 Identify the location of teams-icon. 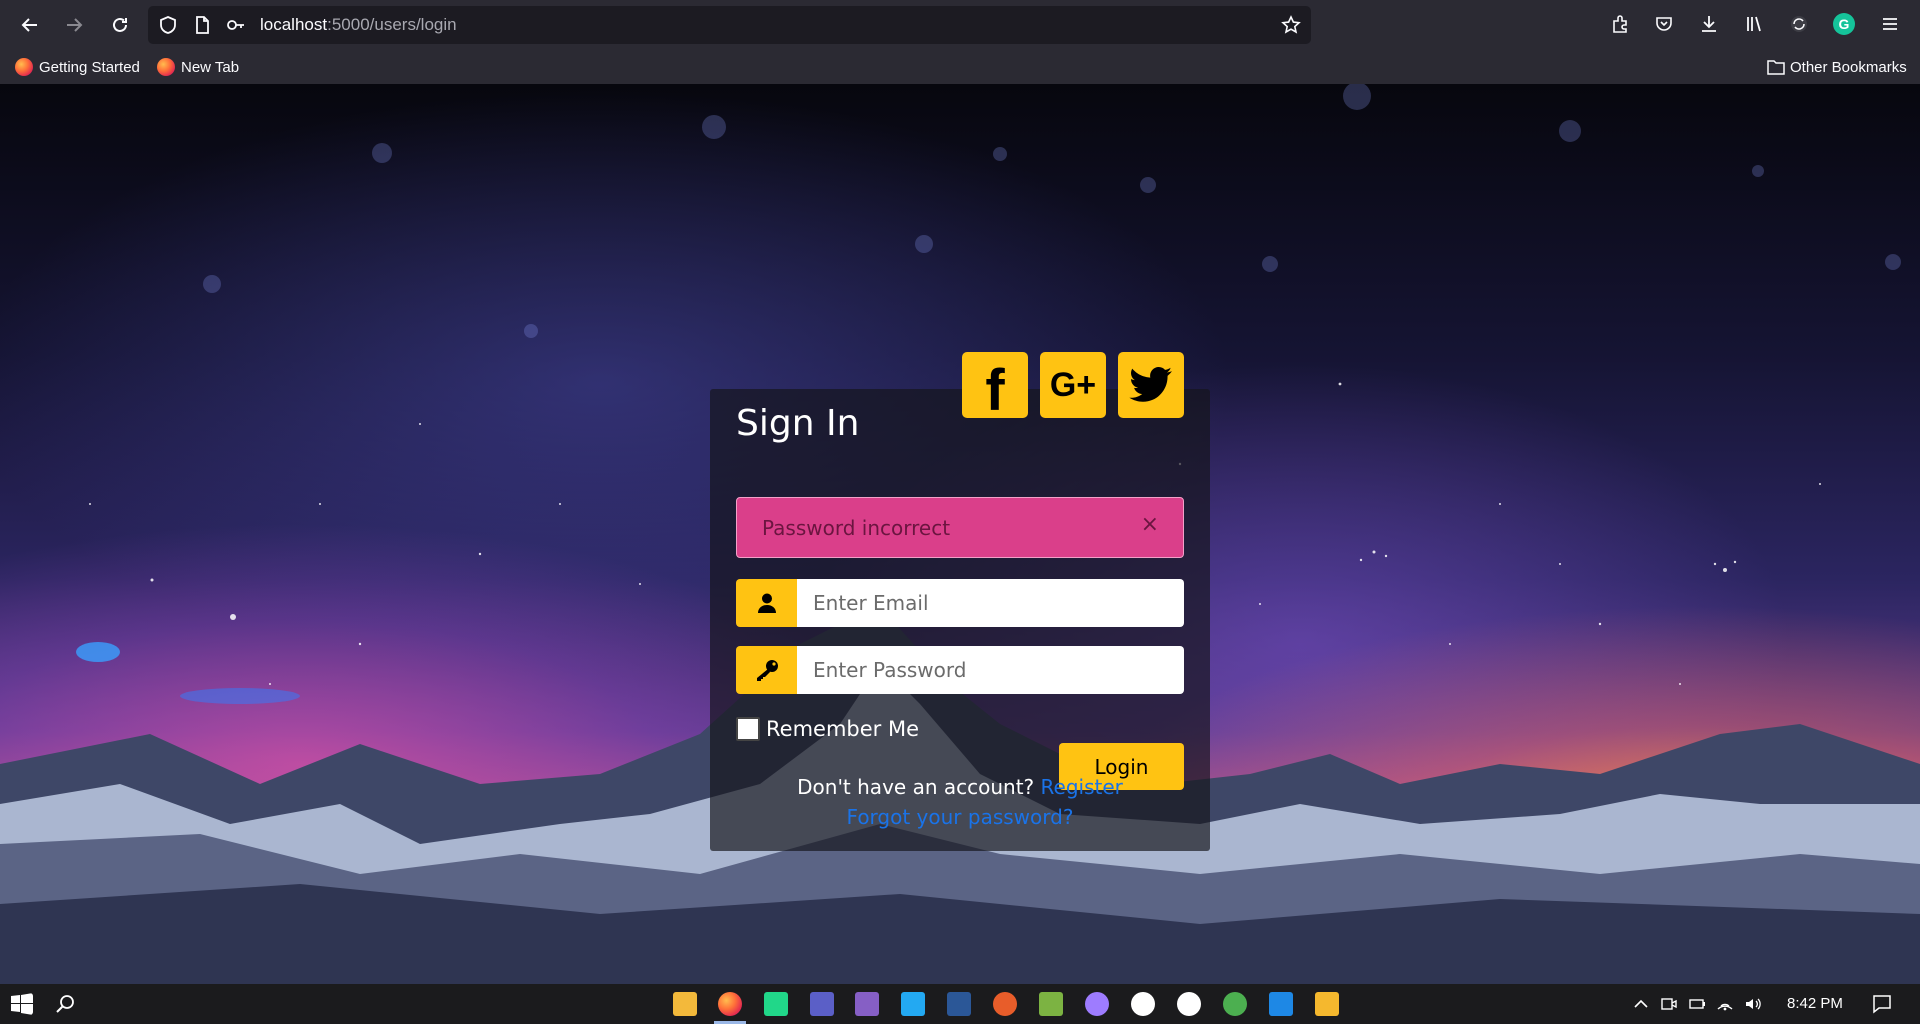
(822, 1004).